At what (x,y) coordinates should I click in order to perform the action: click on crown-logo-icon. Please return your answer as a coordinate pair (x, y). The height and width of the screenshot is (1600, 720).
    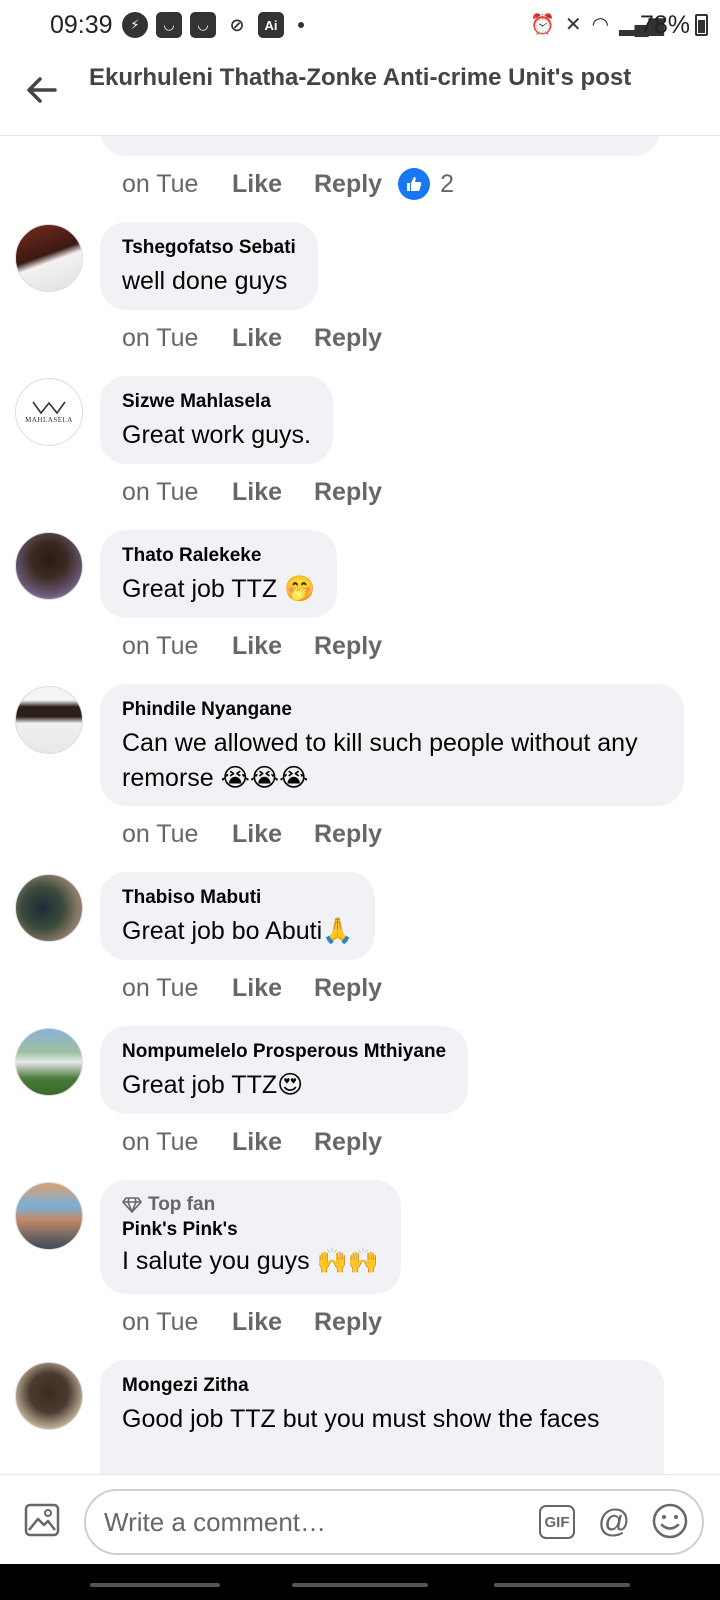
    Looking at the image, I should click on (49, 408).